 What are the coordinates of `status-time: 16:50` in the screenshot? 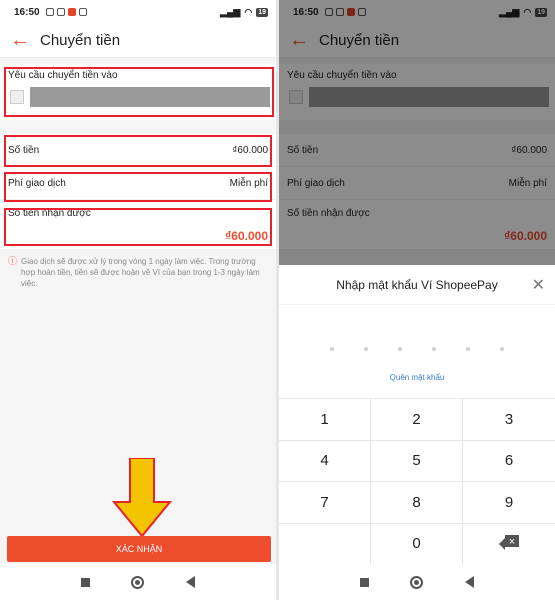 It's located at (27, 12).